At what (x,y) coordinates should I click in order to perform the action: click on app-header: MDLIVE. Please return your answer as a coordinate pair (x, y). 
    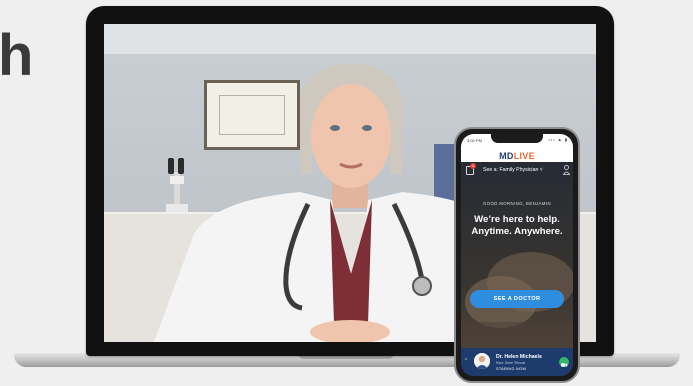
    Looking at the image, I should click on (517, 154).